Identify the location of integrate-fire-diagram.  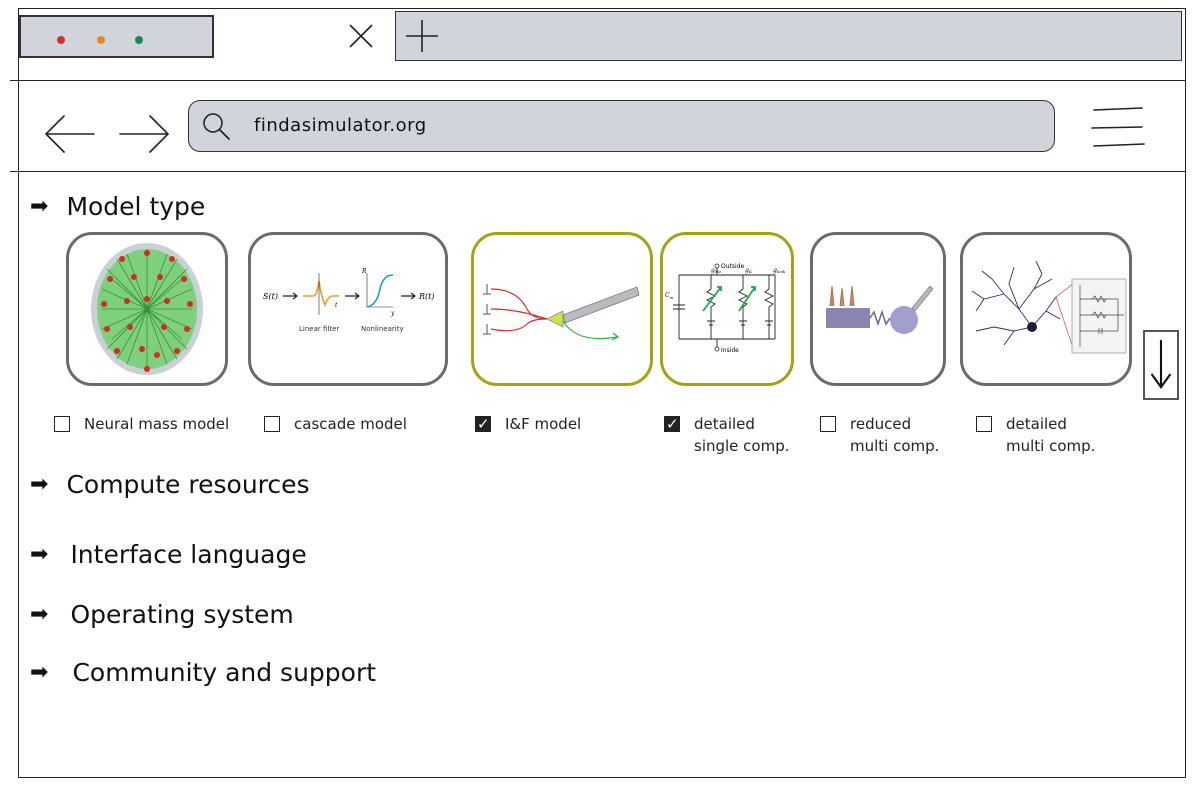
(561, 312).